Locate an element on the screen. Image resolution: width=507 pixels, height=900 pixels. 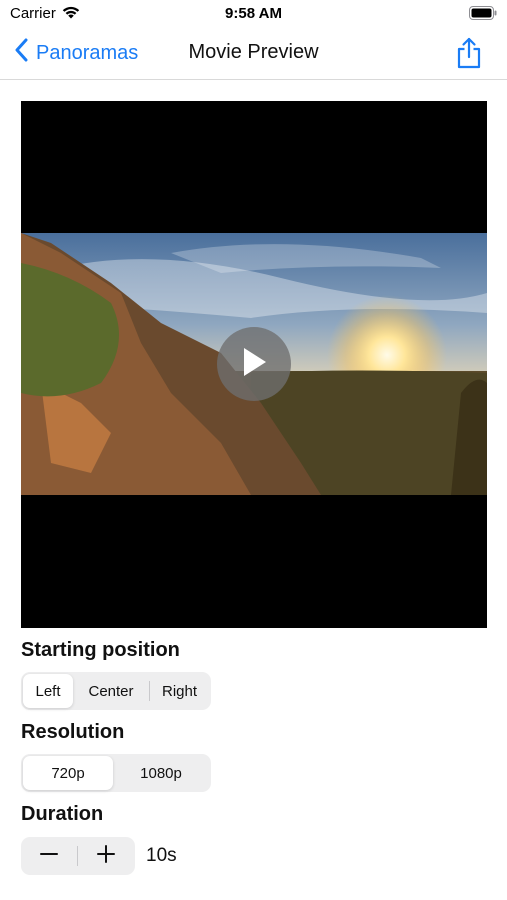
segment-1080p: 1080p is located at coordinates (161, 773).